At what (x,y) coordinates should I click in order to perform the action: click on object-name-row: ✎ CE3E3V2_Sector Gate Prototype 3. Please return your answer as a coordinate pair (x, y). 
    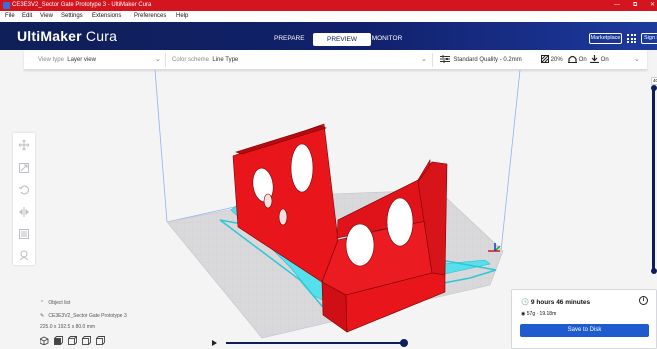
    Looking at the image, I should click on (83, 316).